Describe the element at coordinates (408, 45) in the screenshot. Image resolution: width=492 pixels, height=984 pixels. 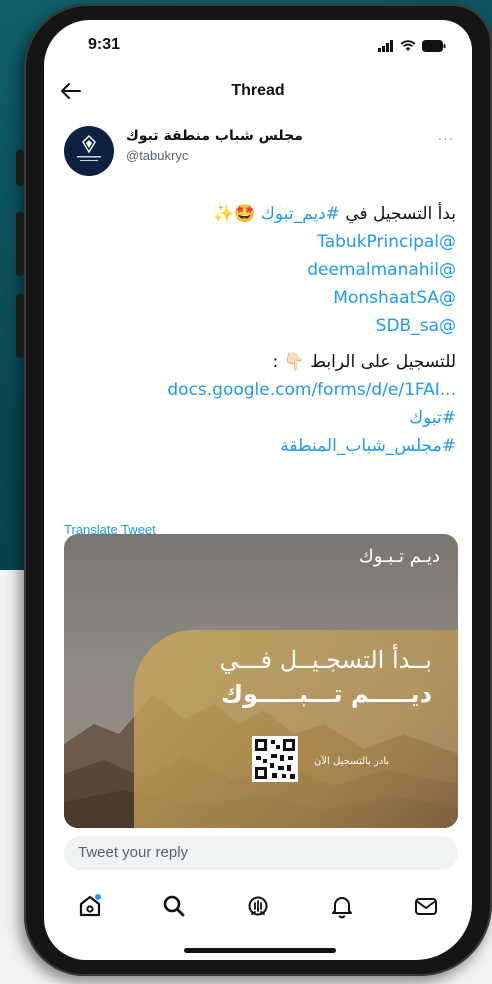
I see `wifi-icon` at that location.